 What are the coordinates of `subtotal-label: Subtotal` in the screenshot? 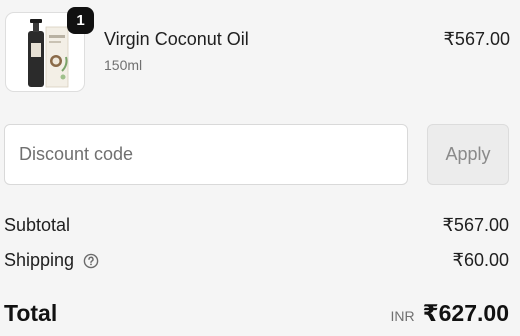 It's located at (37, 225).